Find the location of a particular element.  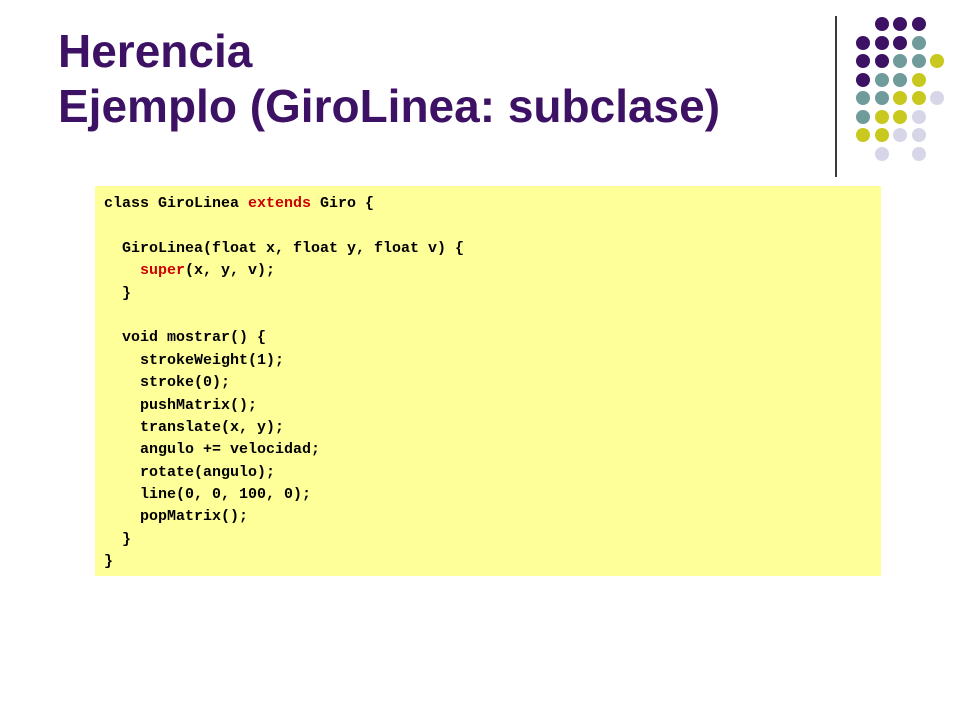

code-line: popMatrix(); is located at coordinates (492, 517).